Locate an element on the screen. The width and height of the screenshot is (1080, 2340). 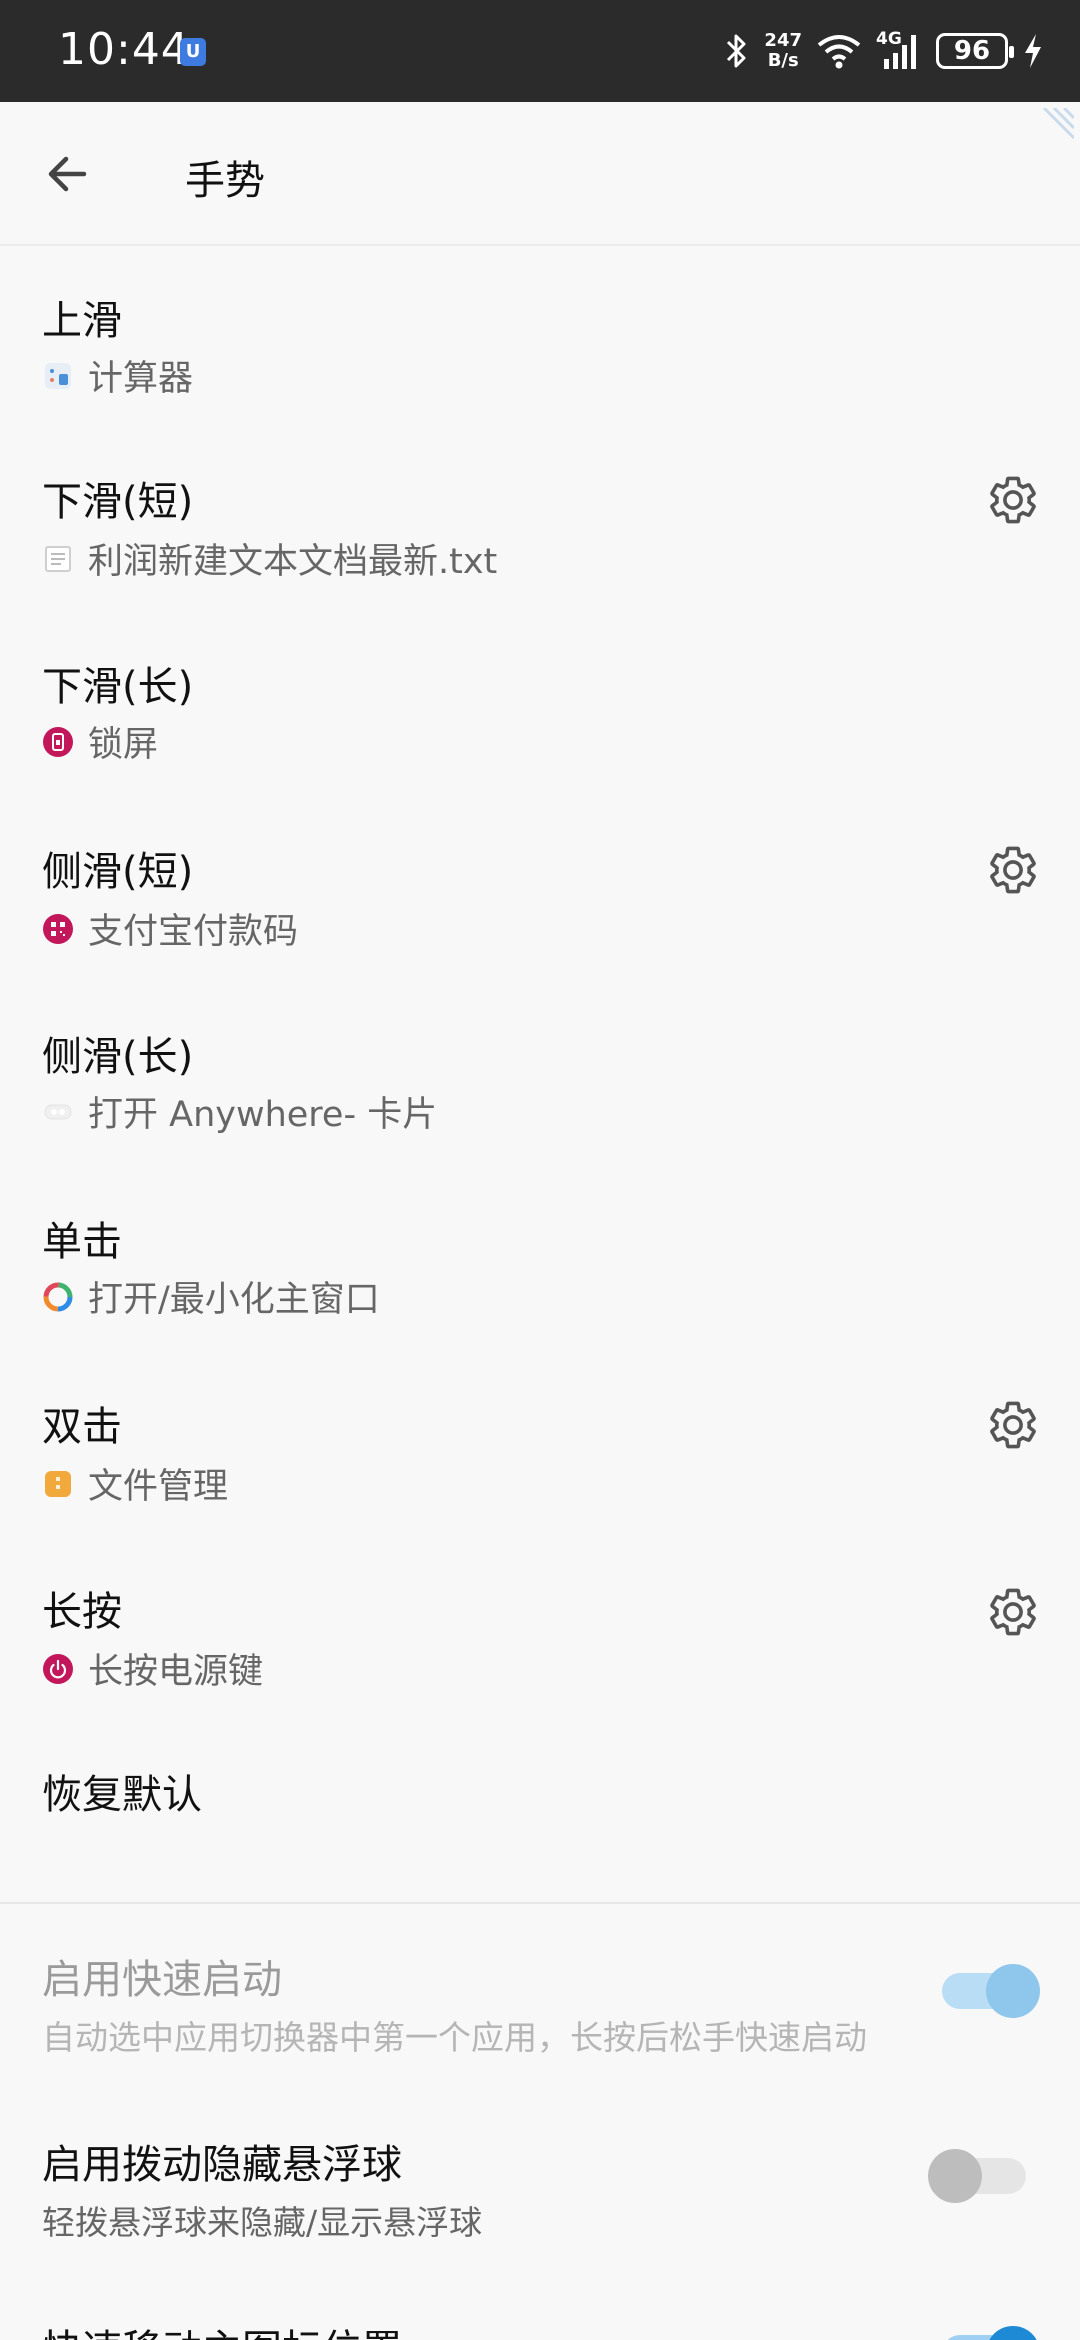
option-row-flick-hide: 启用拨动隐藏悬浮球 轻拨悬浮球来隐藏/显示悬浮球 is located at coordinates (540, 2195).